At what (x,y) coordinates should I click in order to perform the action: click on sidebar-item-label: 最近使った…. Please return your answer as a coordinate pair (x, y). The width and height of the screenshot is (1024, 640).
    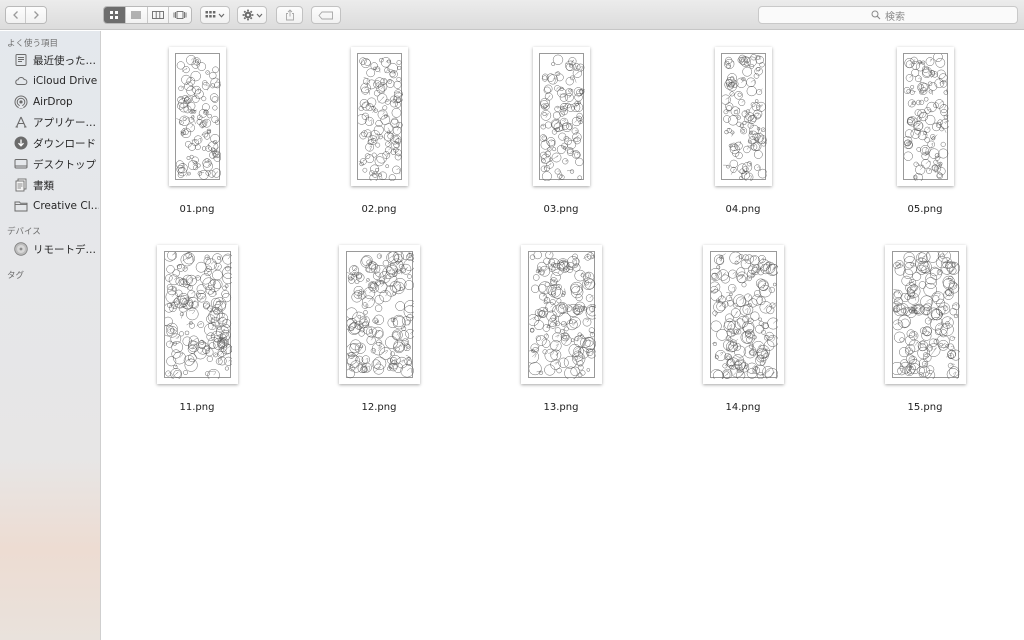
    Looking at the image, I should click on (64, 60).